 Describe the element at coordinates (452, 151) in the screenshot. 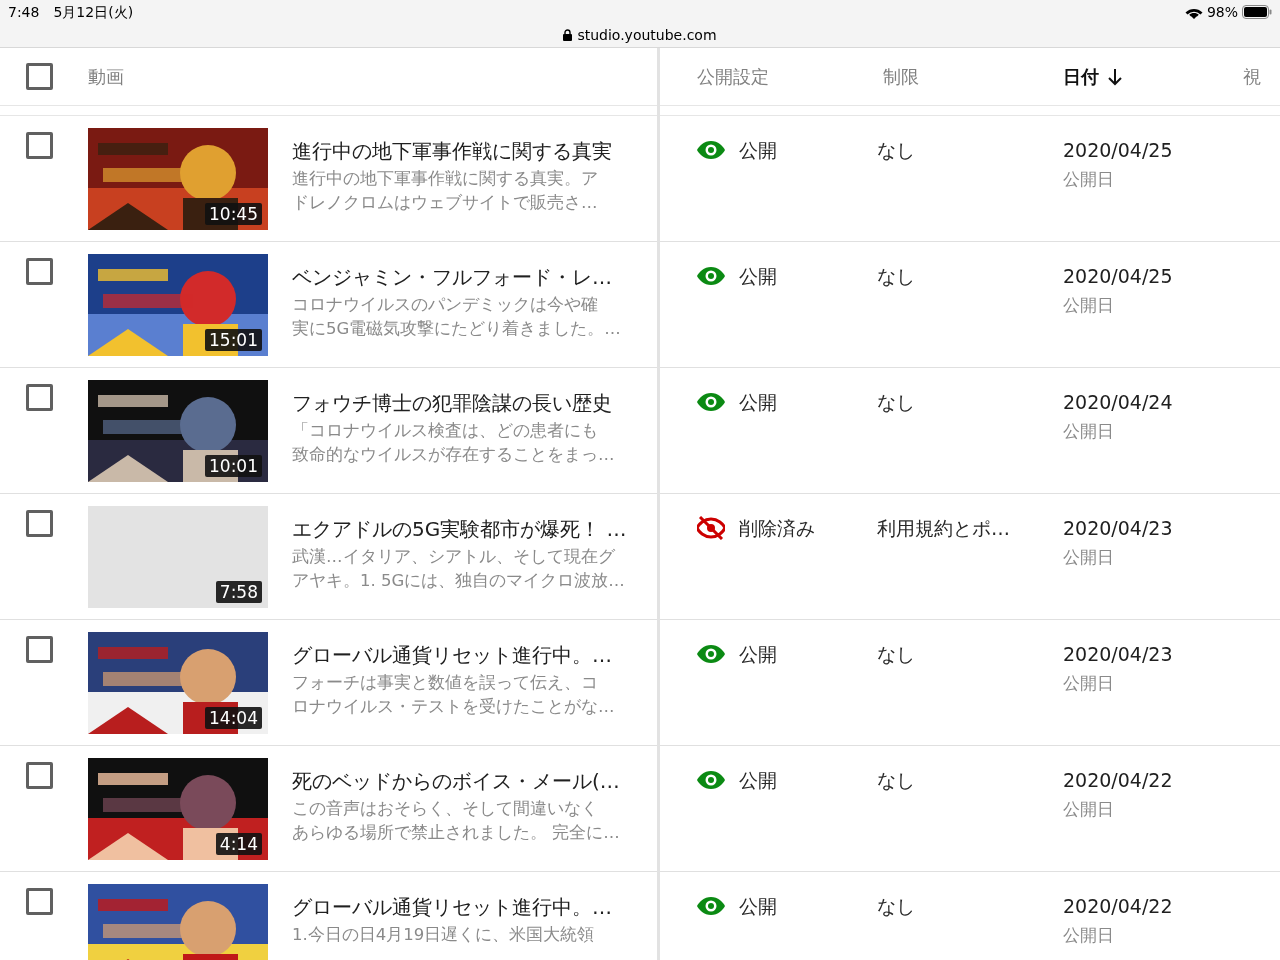

I see `video-title: 進行中の地下軍事作戦に関する真実` at that location.